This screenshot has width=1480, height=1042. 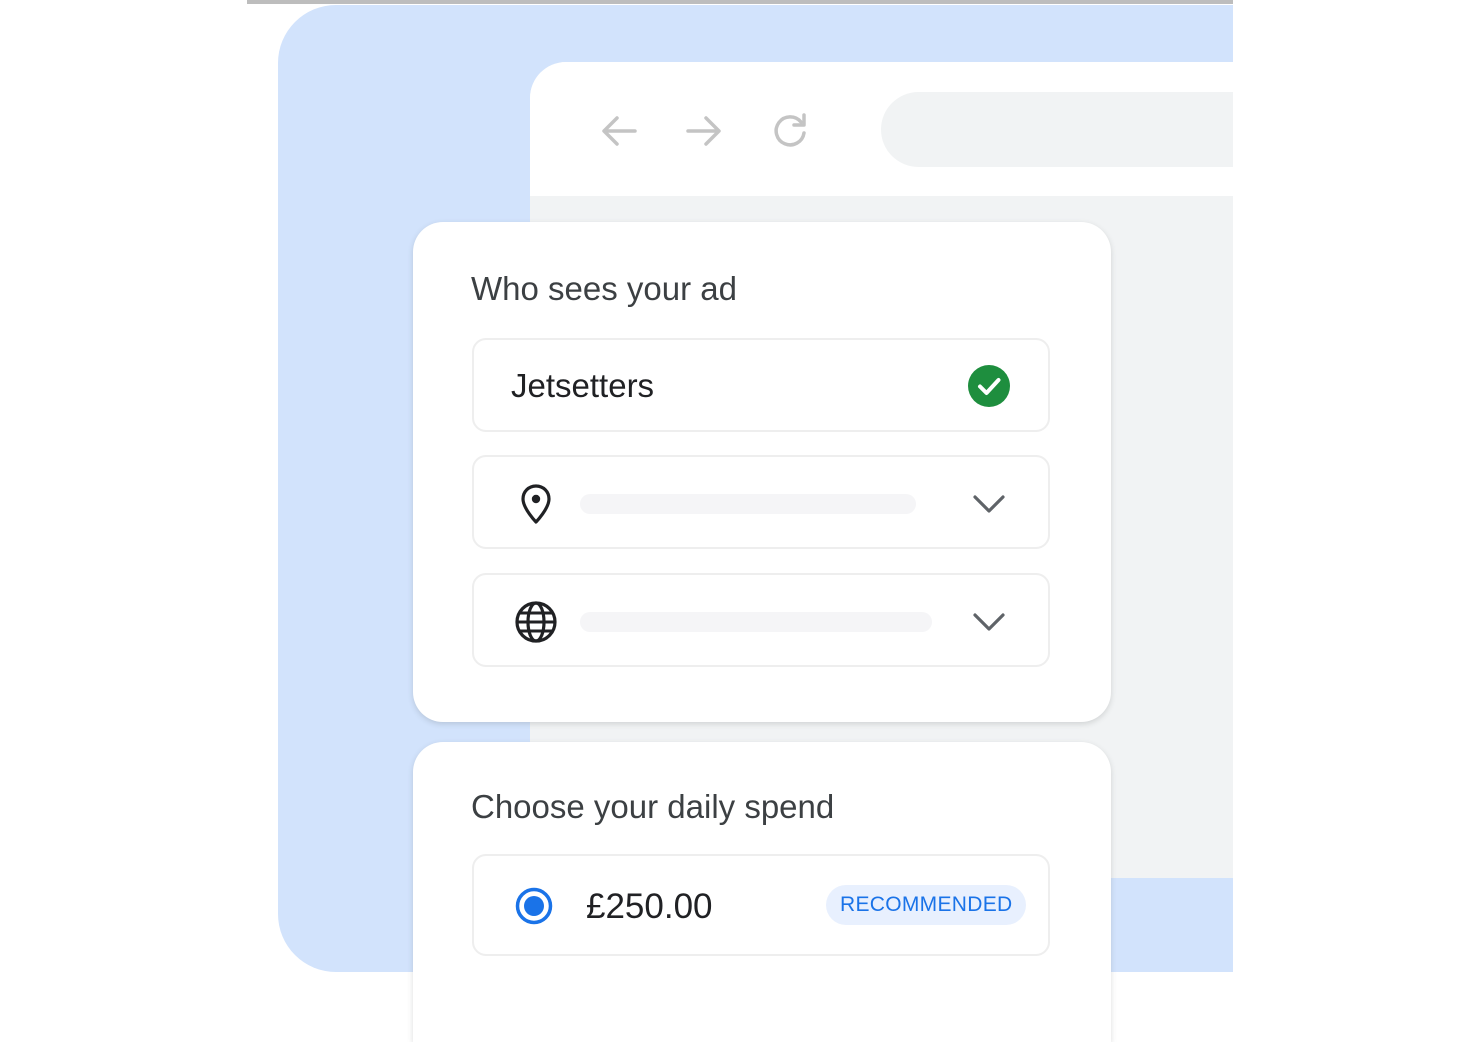 What do you see at coordinates (536, 622) in the screenshot?
I see `globe-icon` at bounding box center [536, 622].